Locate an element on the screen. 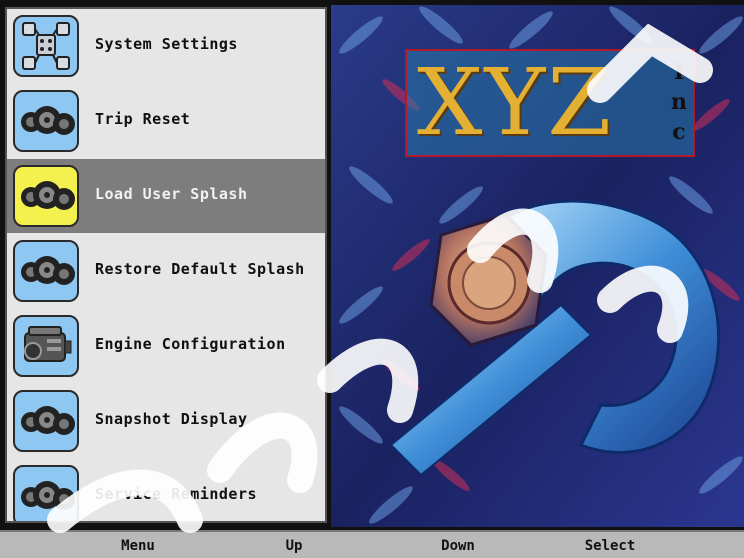 The image size is (744, 558). menu-item-snapshot-display: Snapshot Display is located at coordinates (166, 421).